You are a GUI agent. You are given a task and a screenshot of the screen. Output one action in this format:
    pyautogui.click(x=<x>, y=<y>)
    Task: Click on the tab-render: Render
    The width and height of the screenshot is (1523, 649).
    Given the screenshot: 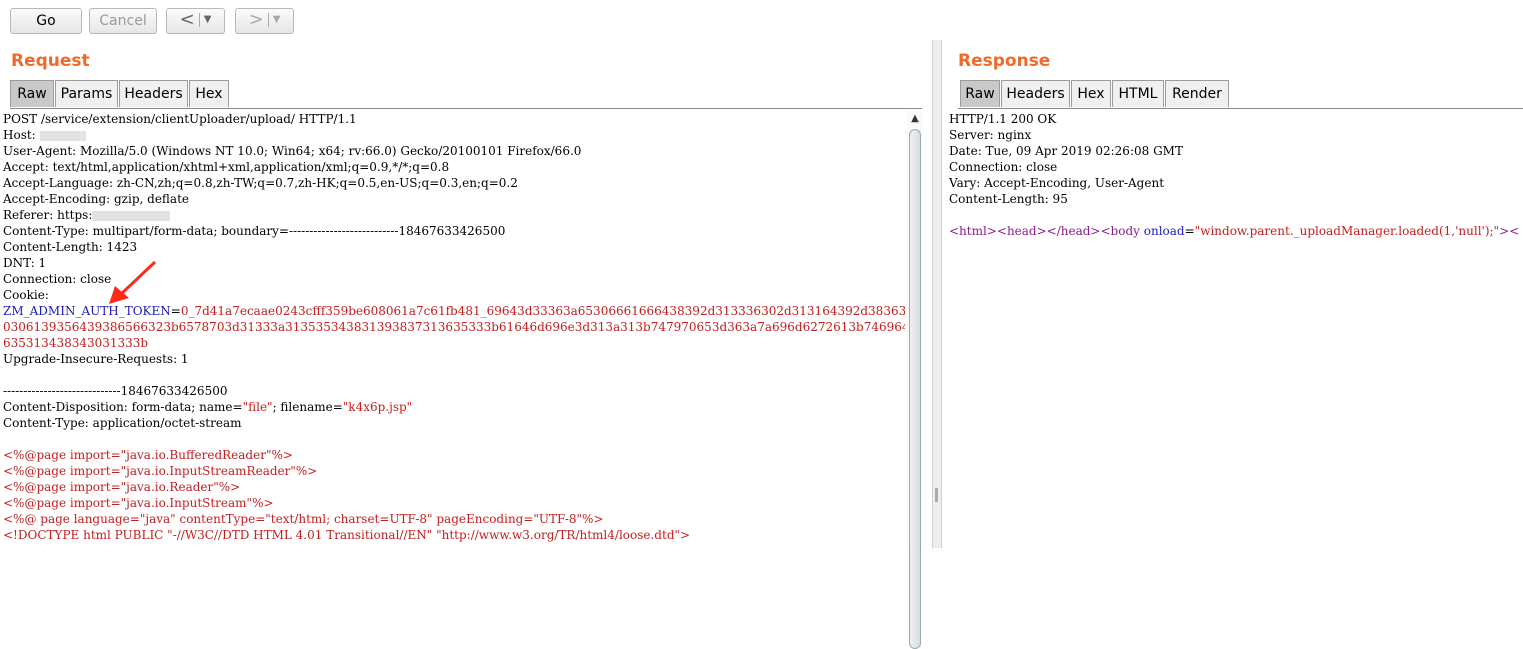 What is the action you would take?
    pyautogui.click(x=1197, y=93)
    